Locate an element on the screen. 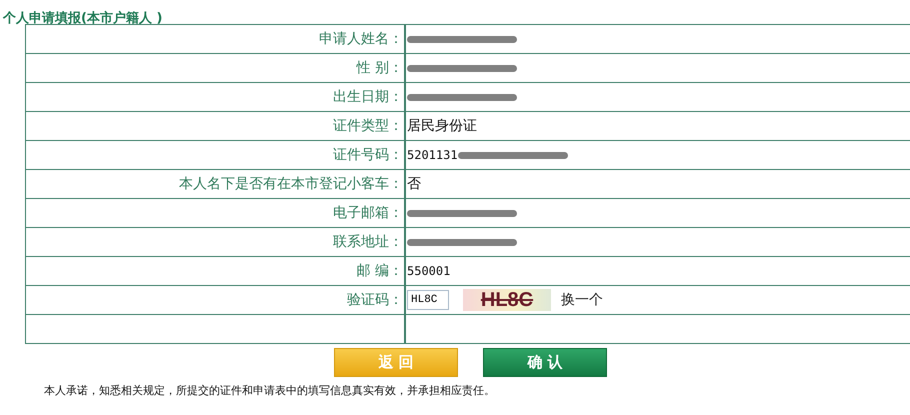  field-label: 验证码： is located at coordinates (375, 300).